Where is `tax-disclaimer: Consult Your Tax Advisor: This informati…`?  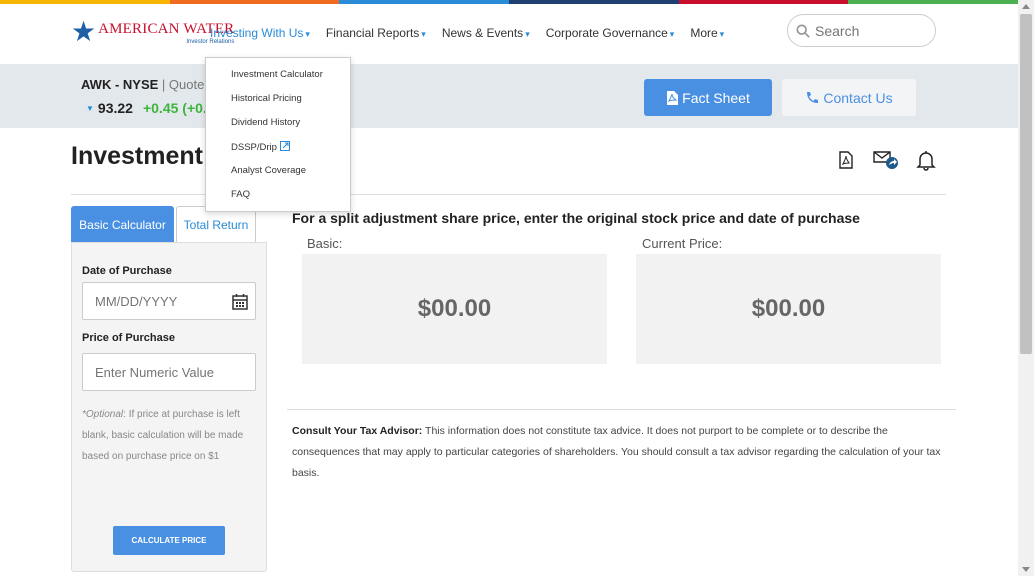 tax-disclaimer: Consult Your Tax Advisor: This informati… is located at coordinates (622, 452).